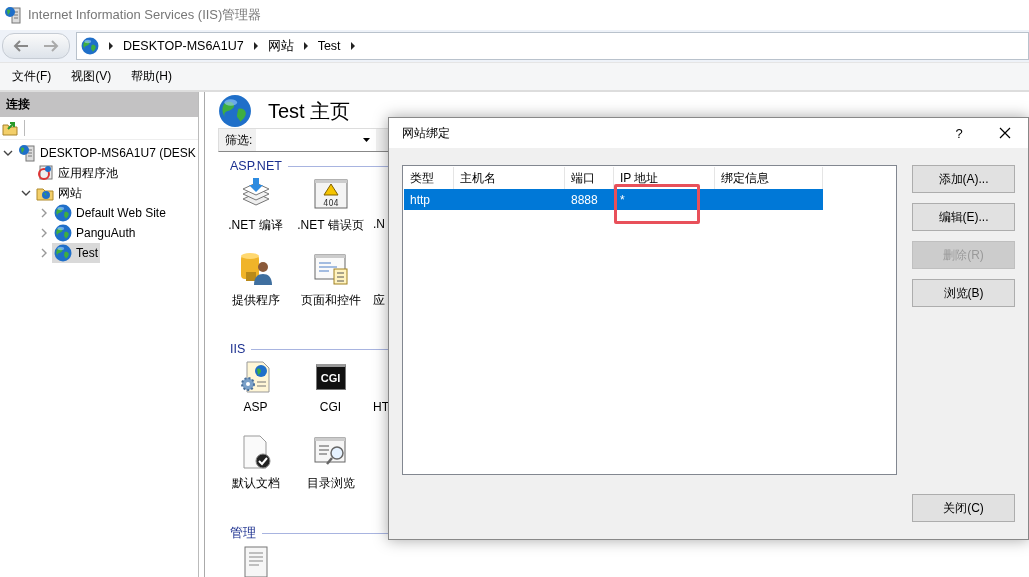 The image size is (1029, 577). Describe the element at coordinates (478, 178) in the screenshot. I see `column-header: 主机名` at that location.